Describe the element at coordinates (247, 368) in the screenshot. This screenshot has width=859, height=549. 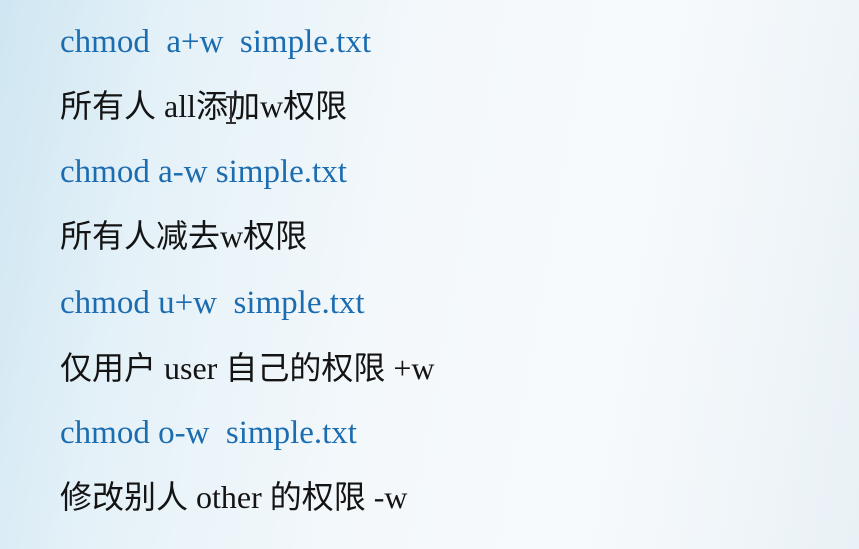
I see `description-line-3: 仅用户 user 自己的权限 +w` at that location.